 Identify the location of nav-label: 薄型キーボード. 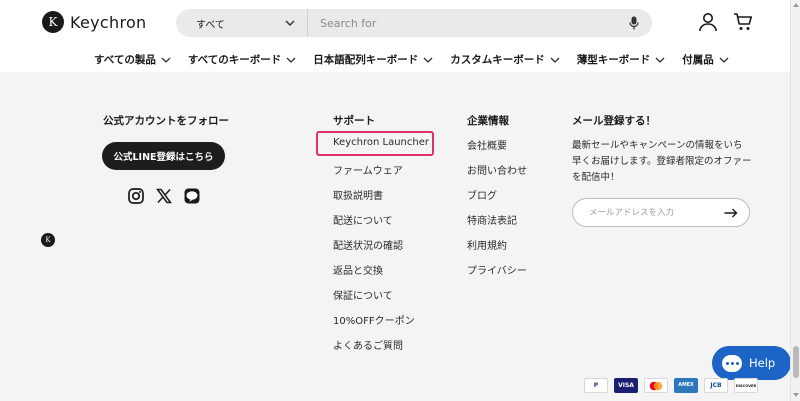
(613, 60).